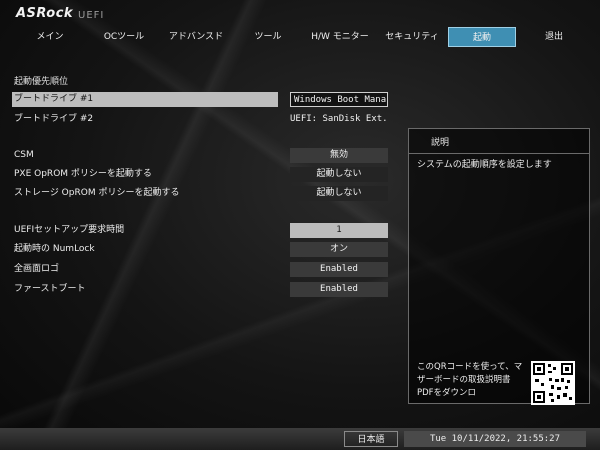  Describe the element at coordinates (53, 119) in the screenshot. I see `boot-drive-2-label: ブートドライブ #2` at that location.